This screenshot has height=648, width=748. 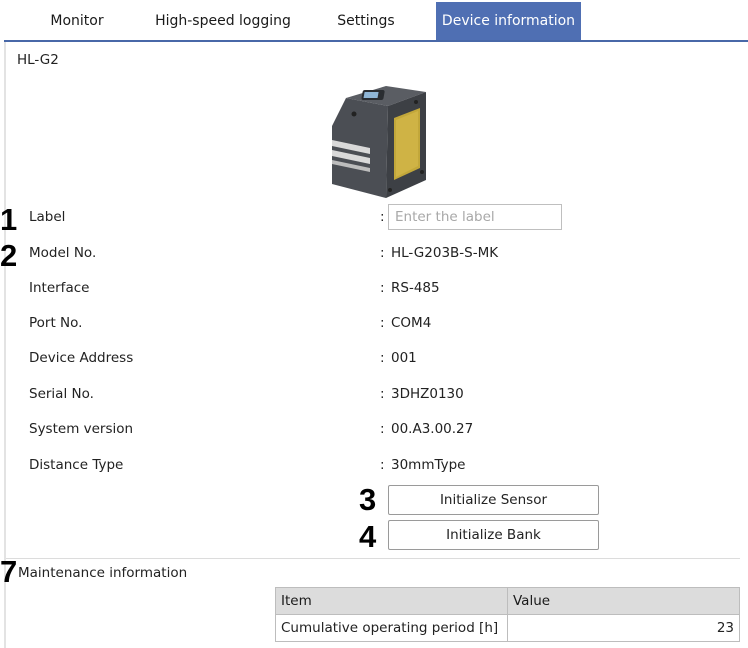 What do you see at coordinates (475, 217) in the screenshot?
I see `label-input` at bounding box center [475, 217].